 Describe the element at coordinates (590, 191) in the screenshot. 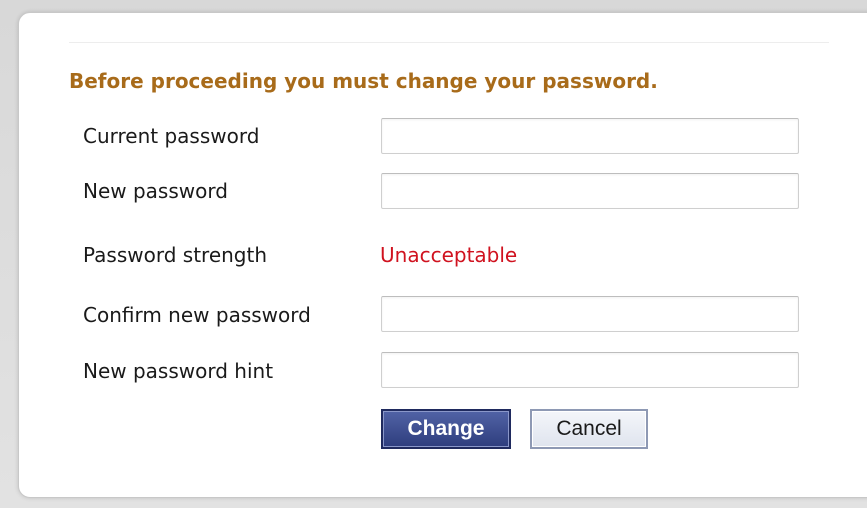

I see `new-password-input` at that location.